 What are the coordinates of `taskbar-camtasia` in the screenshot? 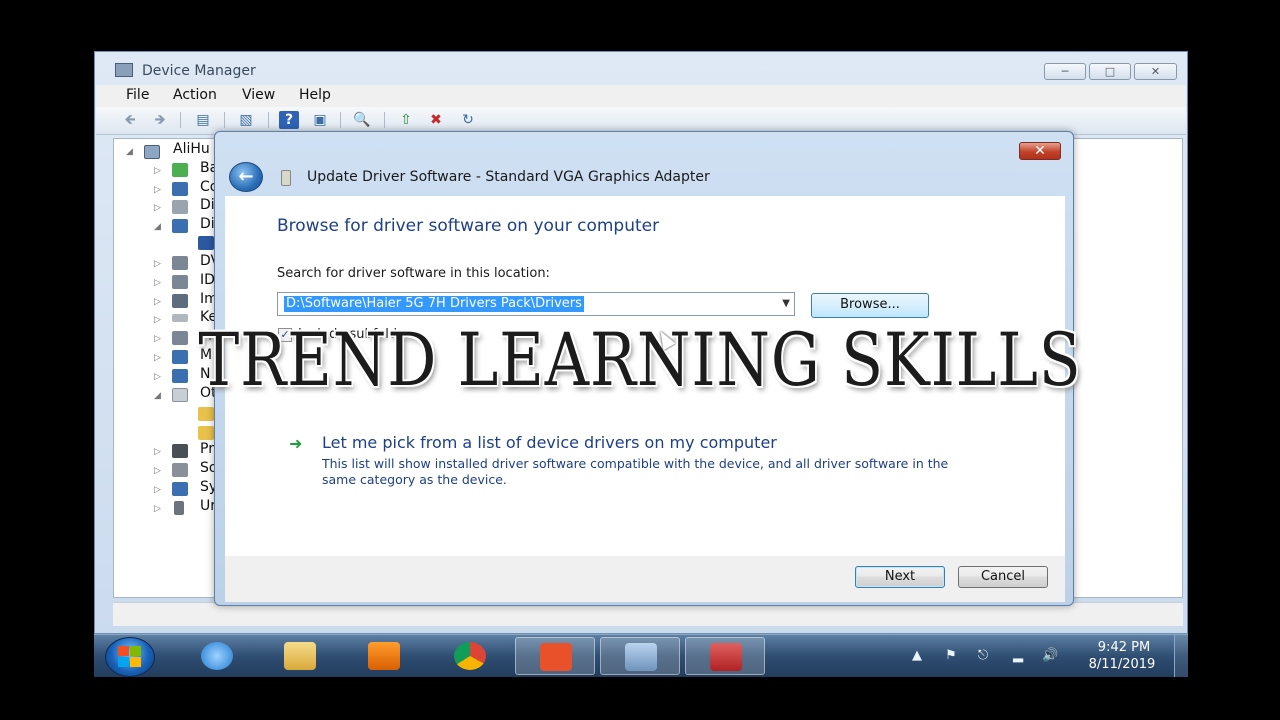 It's located at (555, 656).